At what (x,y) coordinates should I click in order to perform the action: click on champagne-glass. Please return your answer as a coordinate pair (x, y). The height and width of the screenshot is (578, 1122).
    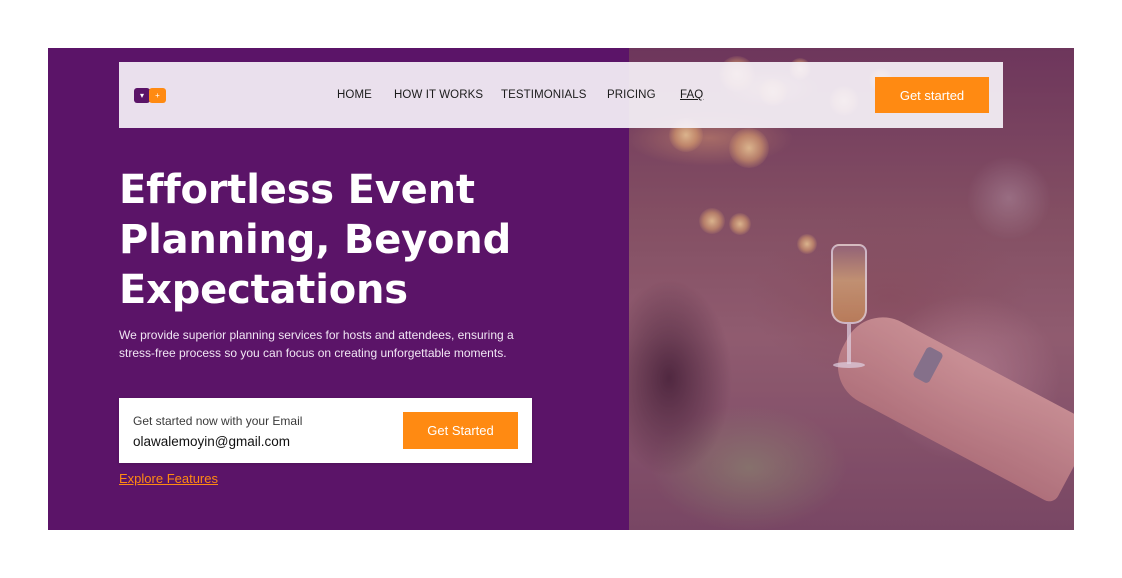
    Looking at the image, I should click on (849, 307).